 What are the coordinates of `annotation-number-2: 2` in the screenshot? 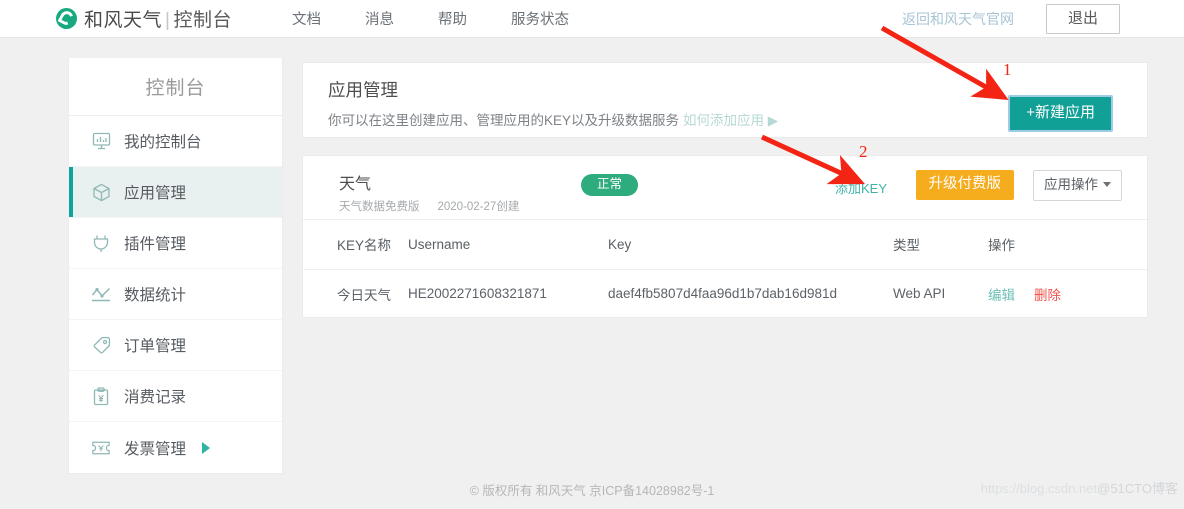 It's located at (863, 151).